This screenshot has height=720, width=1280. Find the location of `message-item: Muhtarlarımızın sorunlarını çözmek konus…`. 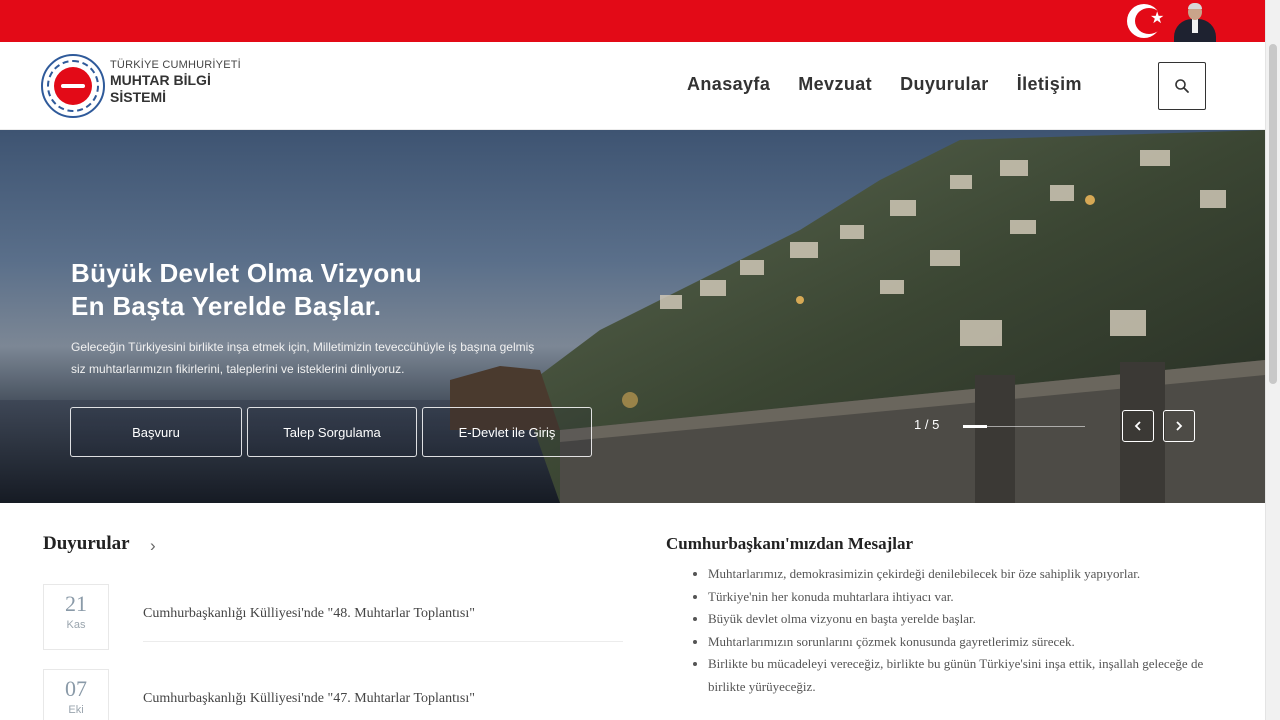

message-item: Muhtarlarımızın sorunlarını çözmek konus… is located at coordinates (958, 642).